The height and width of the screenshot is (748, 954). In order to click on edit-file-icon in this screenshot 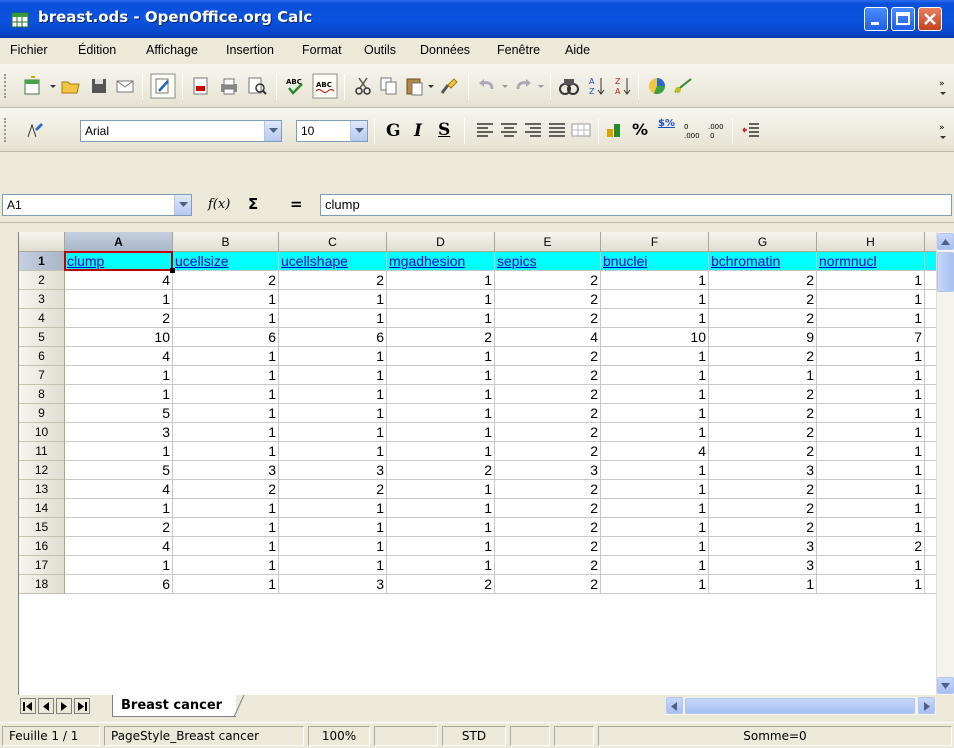, I will do `click(163, 86)`.